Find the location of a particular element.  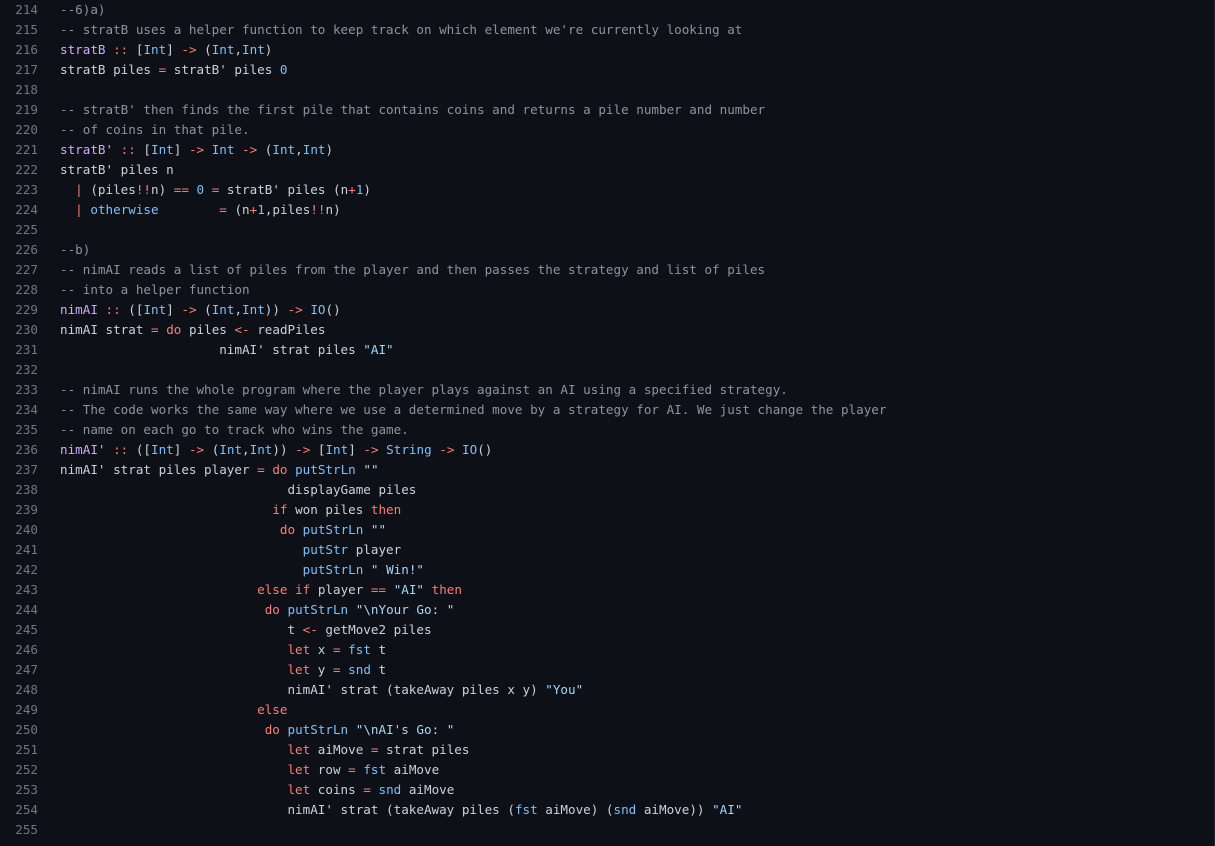

code-line: 231 nimAI' strat piles "AI" is located at coordinates (607, 350).